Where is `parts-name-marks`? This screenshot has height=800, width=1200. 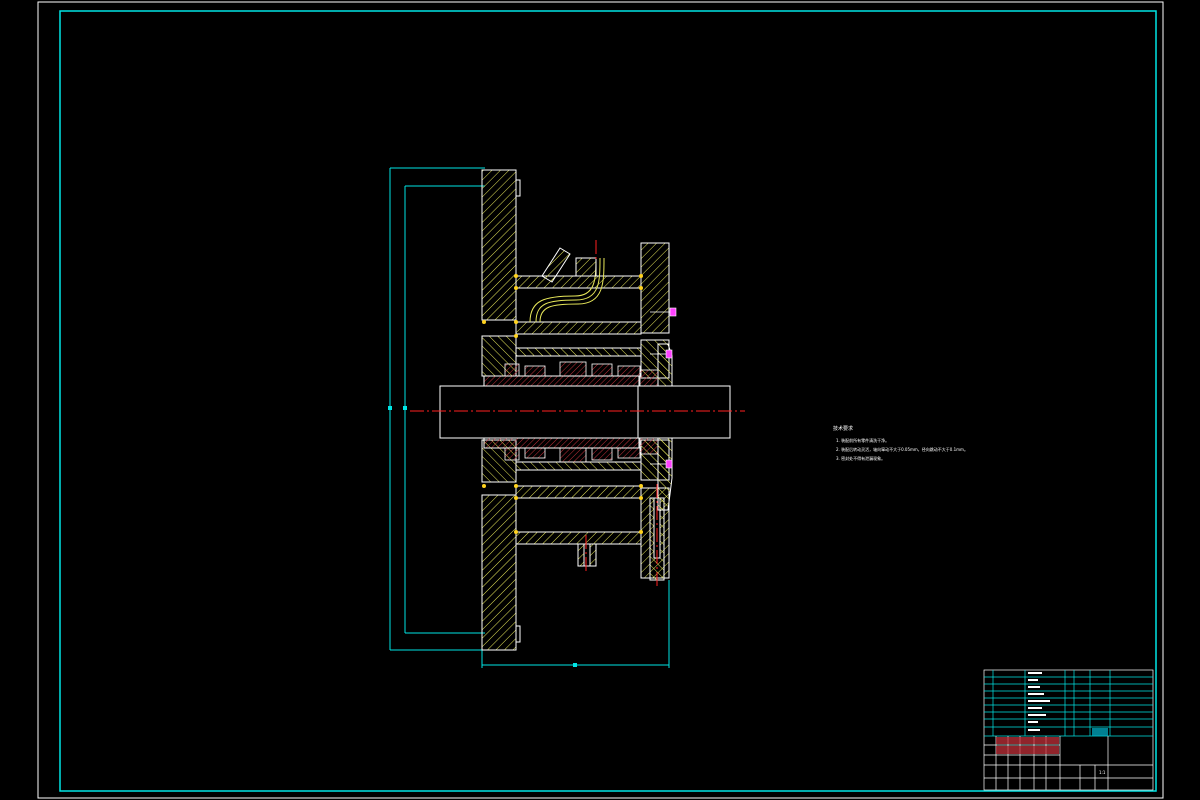 parts-name-marks is located at coordinates (1039, 701).